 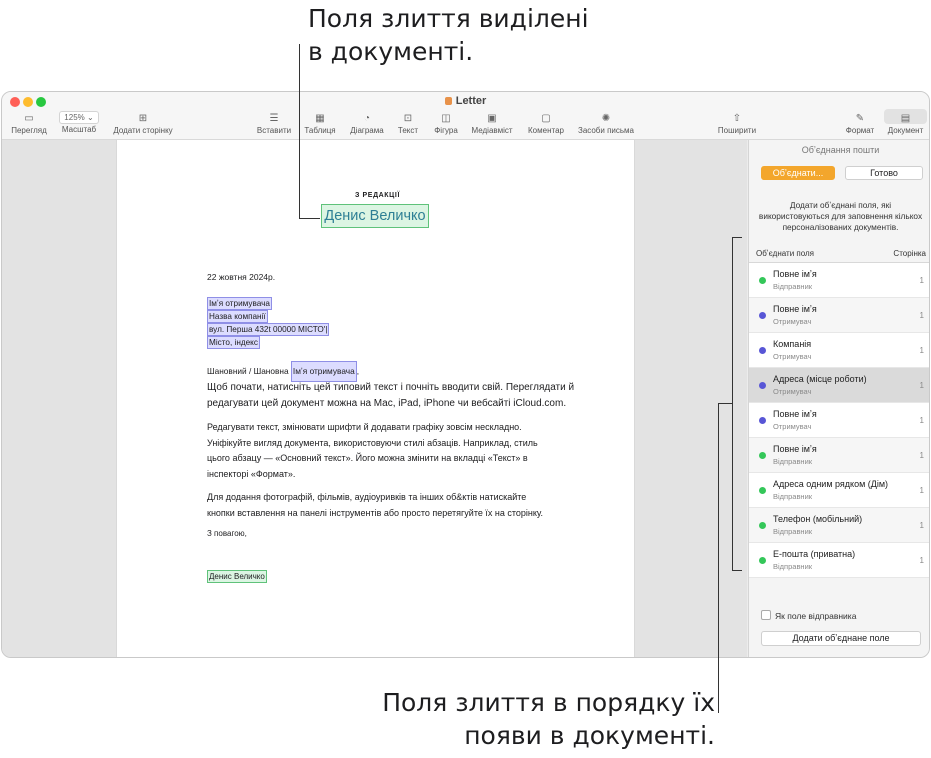 I want to click on merge-field-row: Е-пошта (приватна) Відправник 1, so click(x=839, y=560).